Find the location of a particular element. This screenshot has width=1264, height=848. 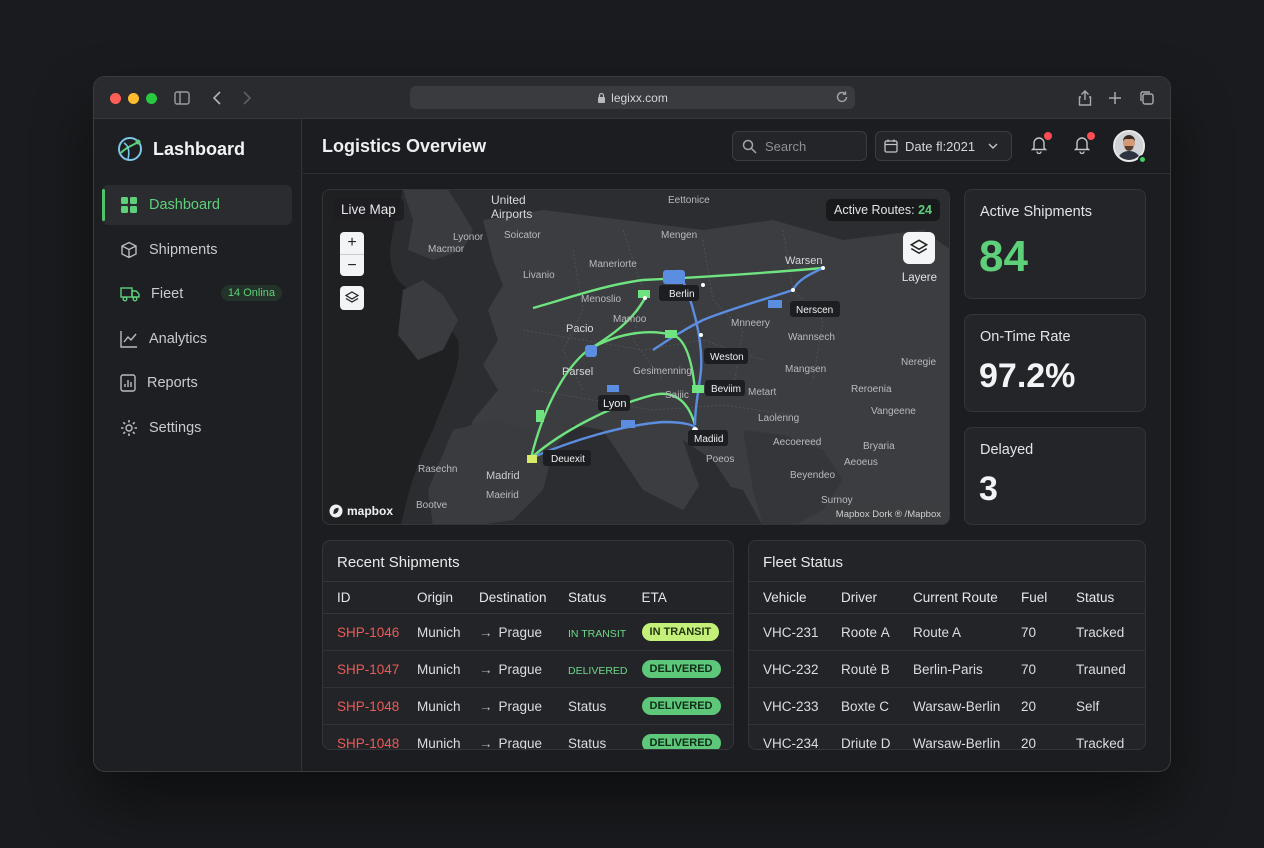

city-deuexit: Deuexit is located at coordinates (568, 459).